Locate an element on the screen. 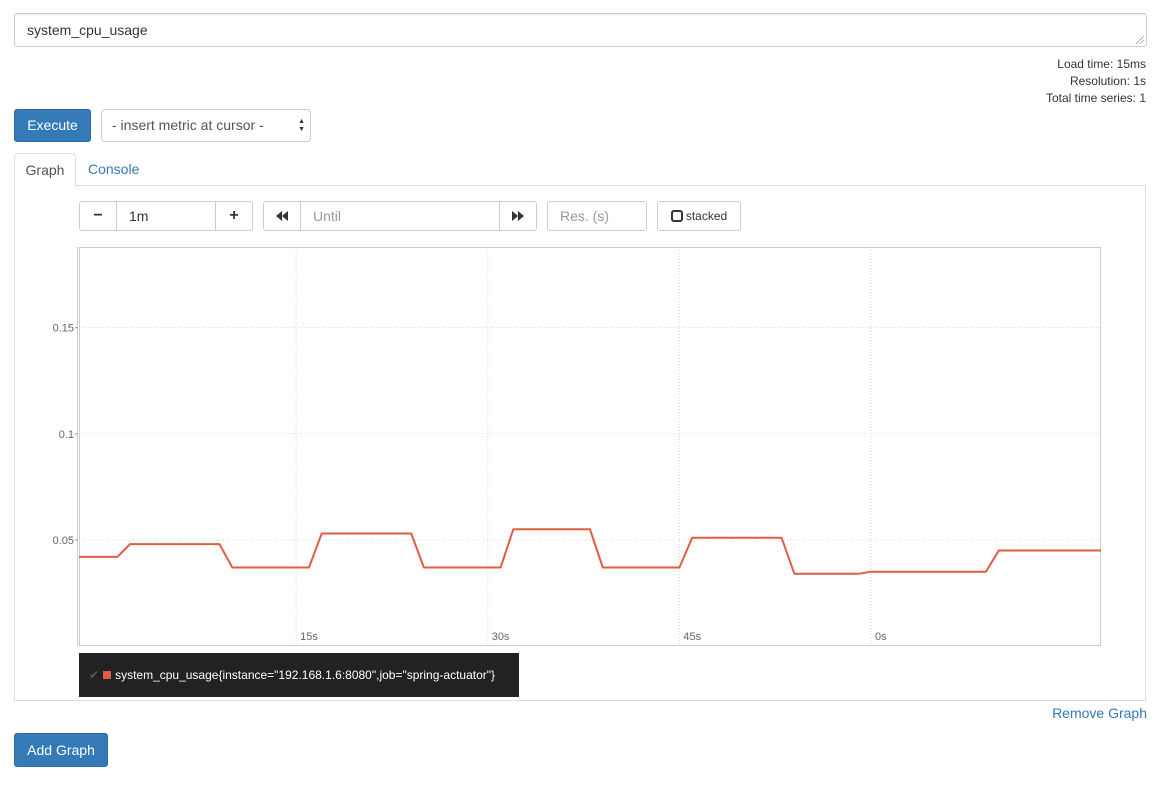 This screenshot has width=1155, height=790. range-input: 1m is located at coordinates (166, 216).